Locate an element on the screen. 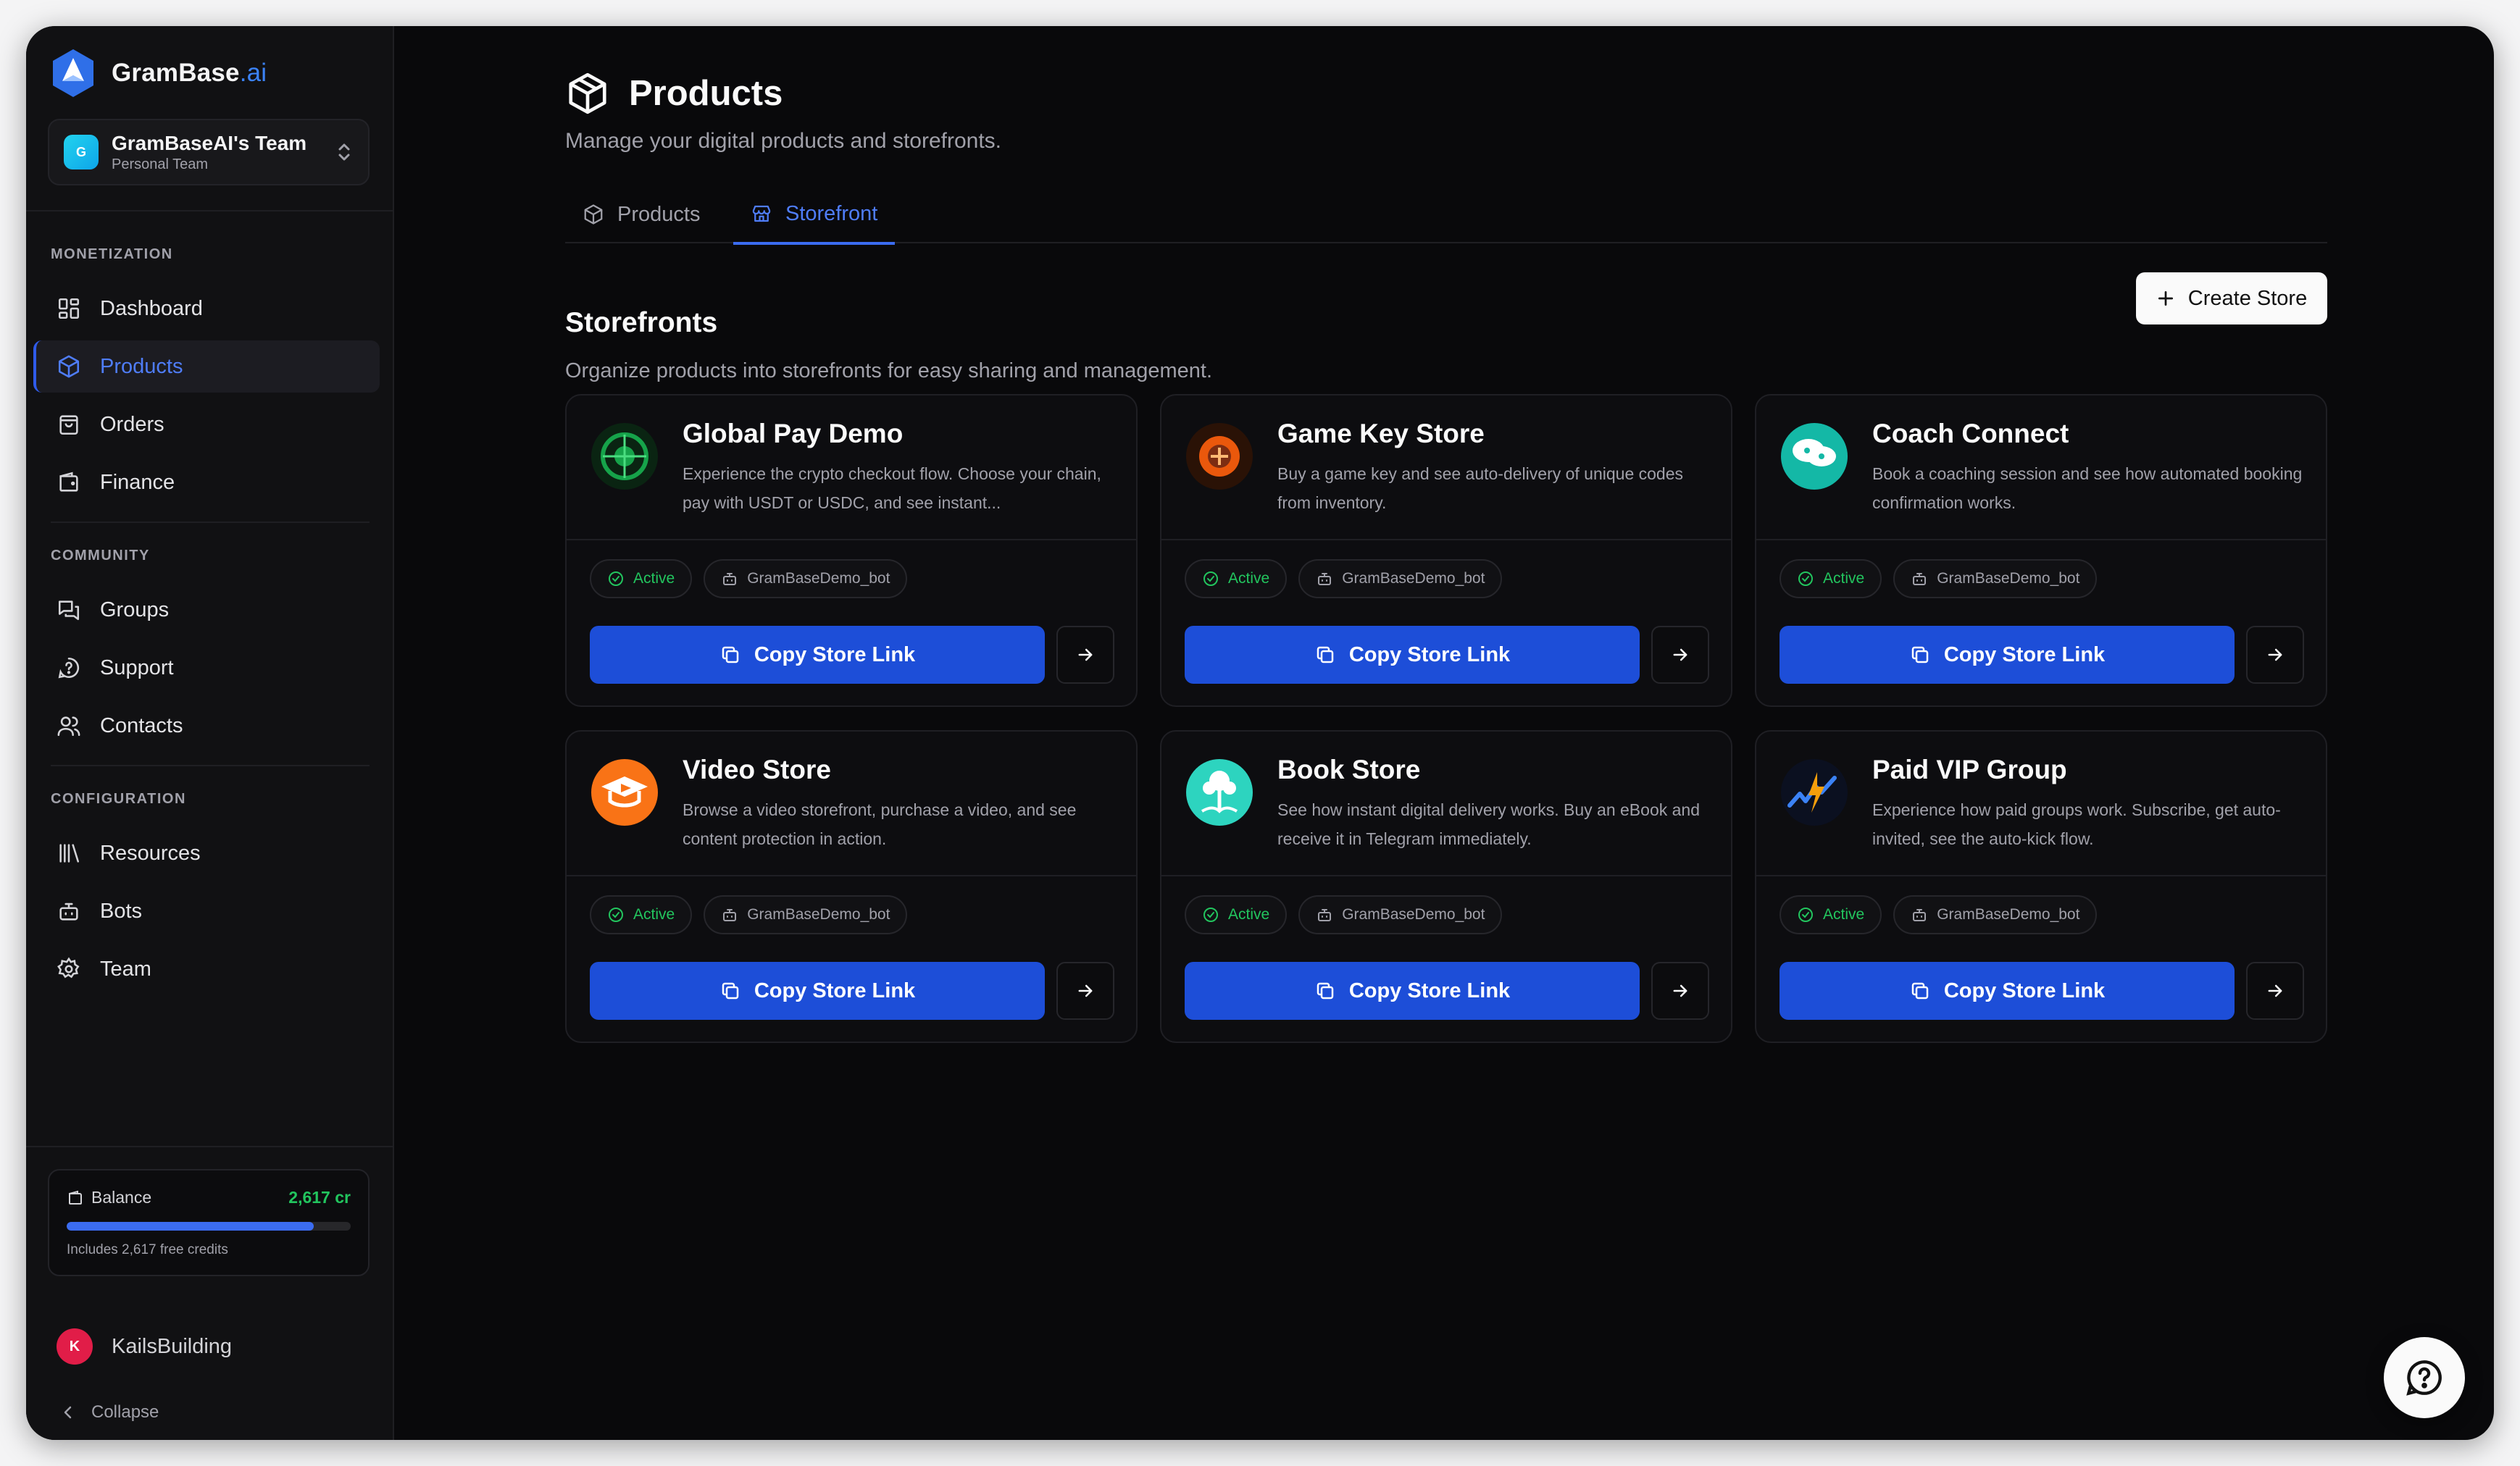  section-label-monetization: MONETIZATION is located at coordinates (112, 254).